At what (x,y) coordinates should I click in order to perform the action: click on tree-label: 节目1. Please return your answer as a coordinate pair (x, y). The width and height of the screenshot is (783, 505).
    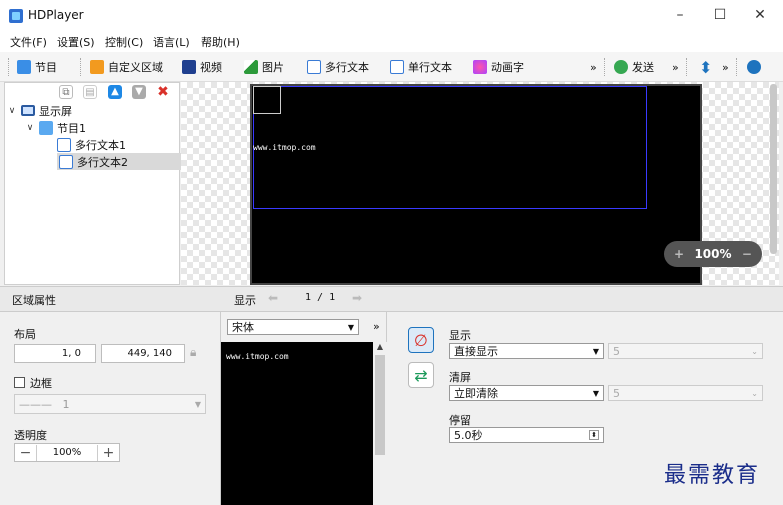
    Looking at the image, I should click on (71, 128).